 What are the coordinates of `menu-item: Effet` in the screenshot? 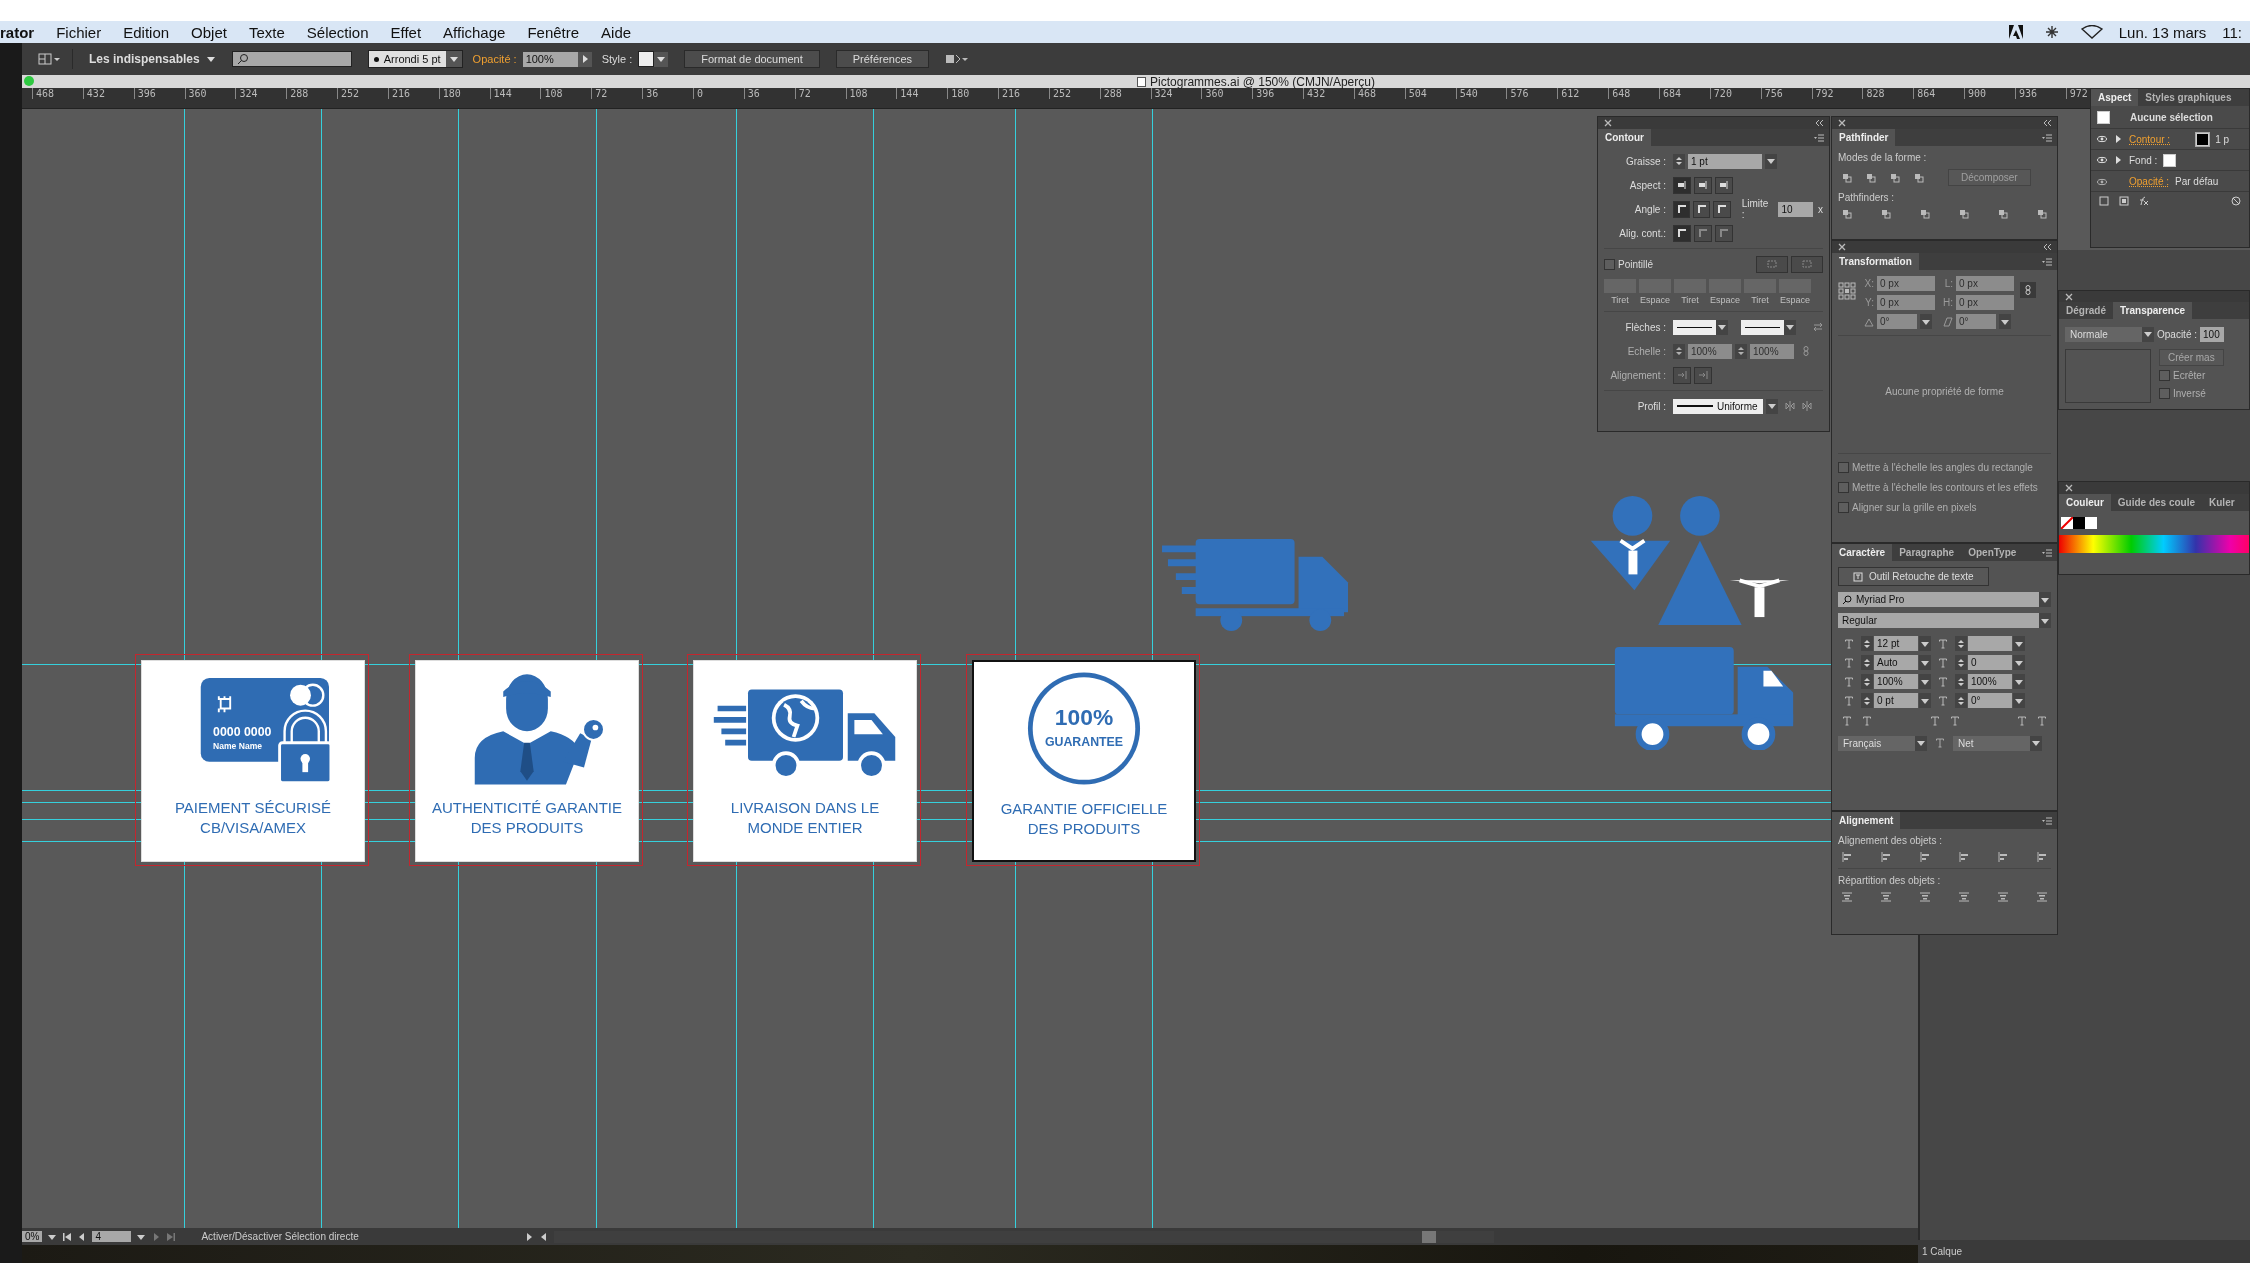 It's located at (406, 32).